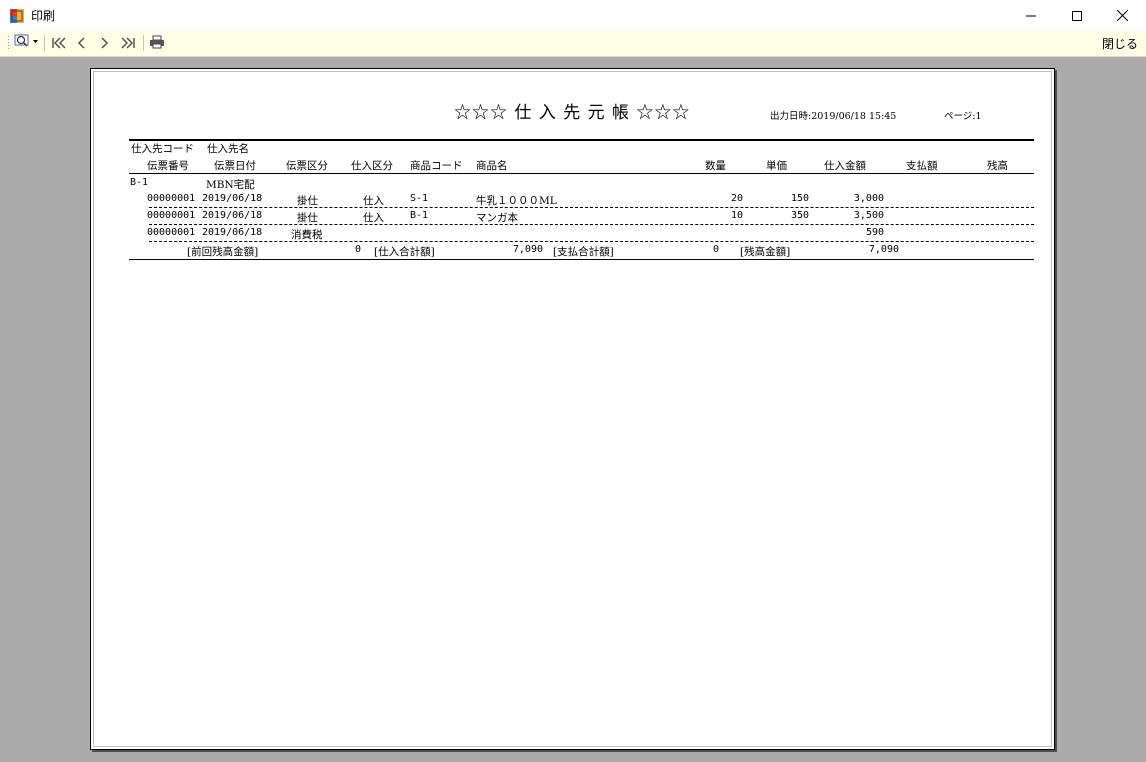  What do you see at coordinates (581, 140) in the screenshot?
I see `header-top-rule` at bounding box center [581, 140].